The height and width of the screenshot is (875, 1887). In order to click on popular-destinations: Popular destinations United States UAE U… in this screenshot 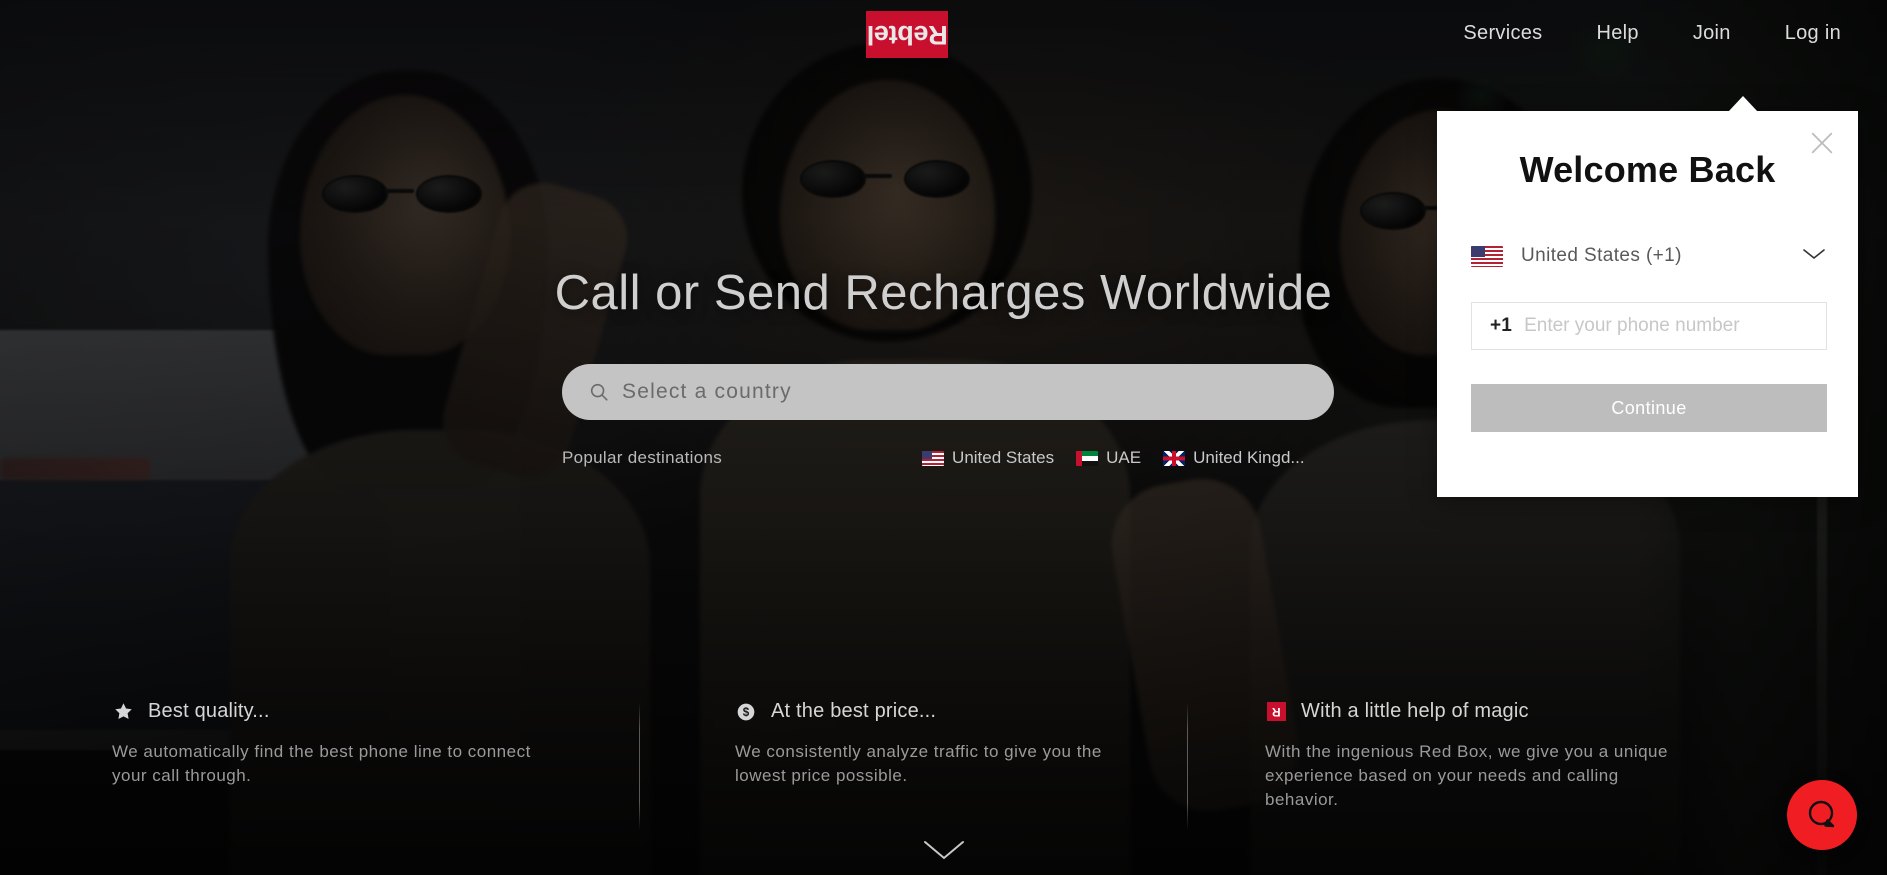, I will do `click(957, 458)`.